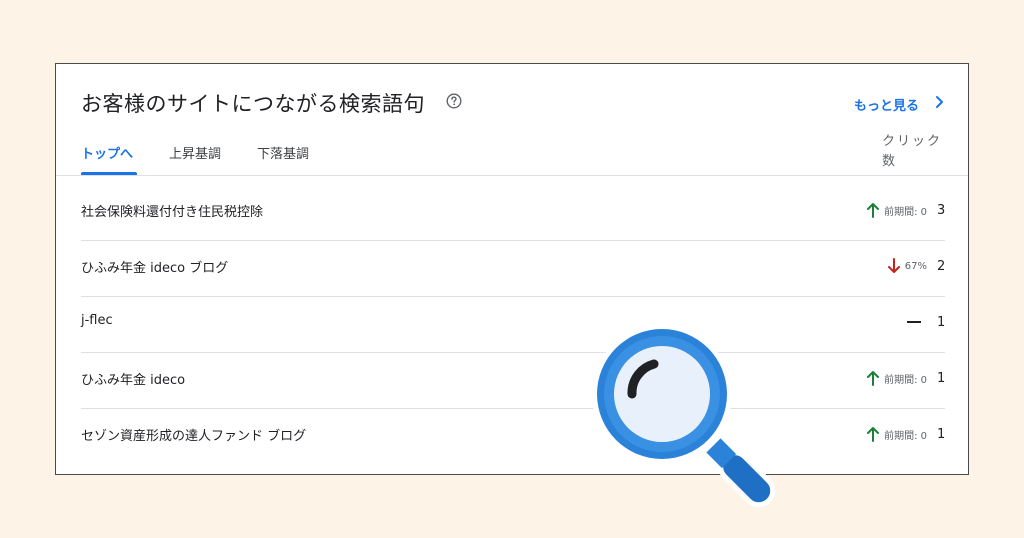  Describe the element at coordinates (912, 152) in the screenshot. I see `clicks-column-header: クリック数` at that location.